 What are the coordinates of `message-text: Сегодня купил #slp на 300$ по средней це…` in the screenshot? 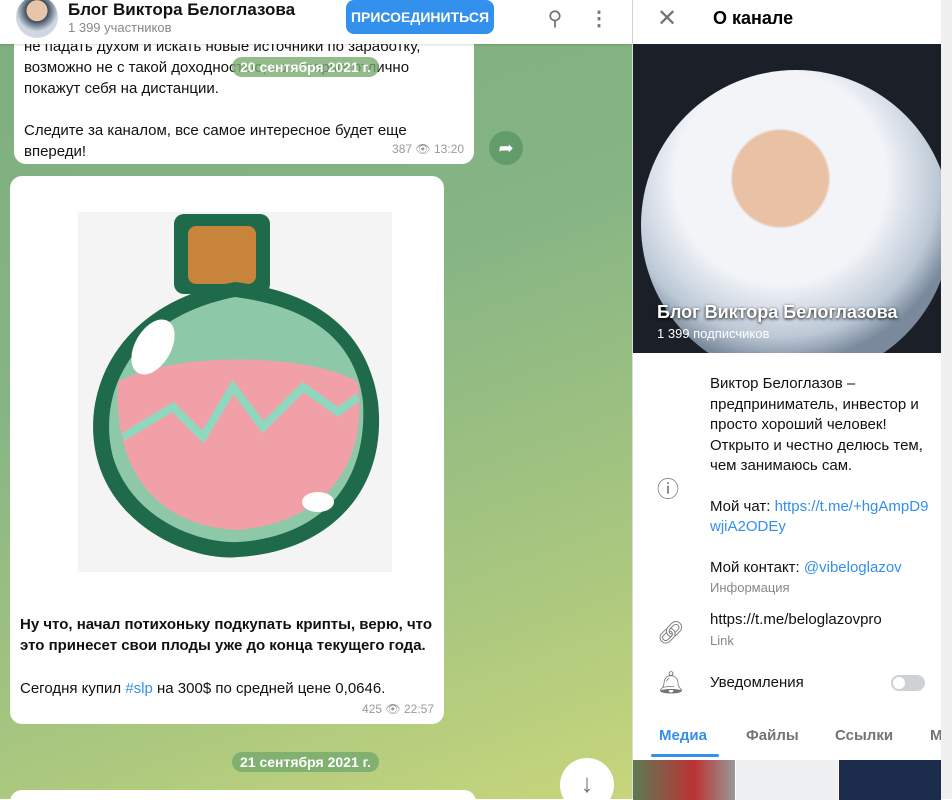 It's located at (227, 688).